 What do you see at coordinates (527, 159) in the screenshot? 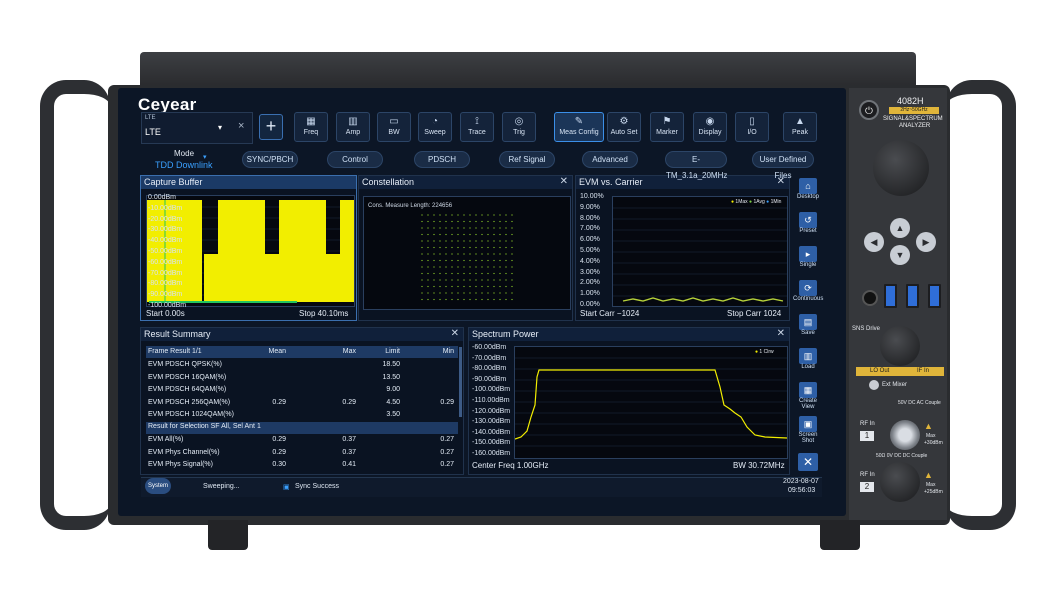
I see `subtab-ref-signal: Ref Signal` at bounding box center [527, 159].